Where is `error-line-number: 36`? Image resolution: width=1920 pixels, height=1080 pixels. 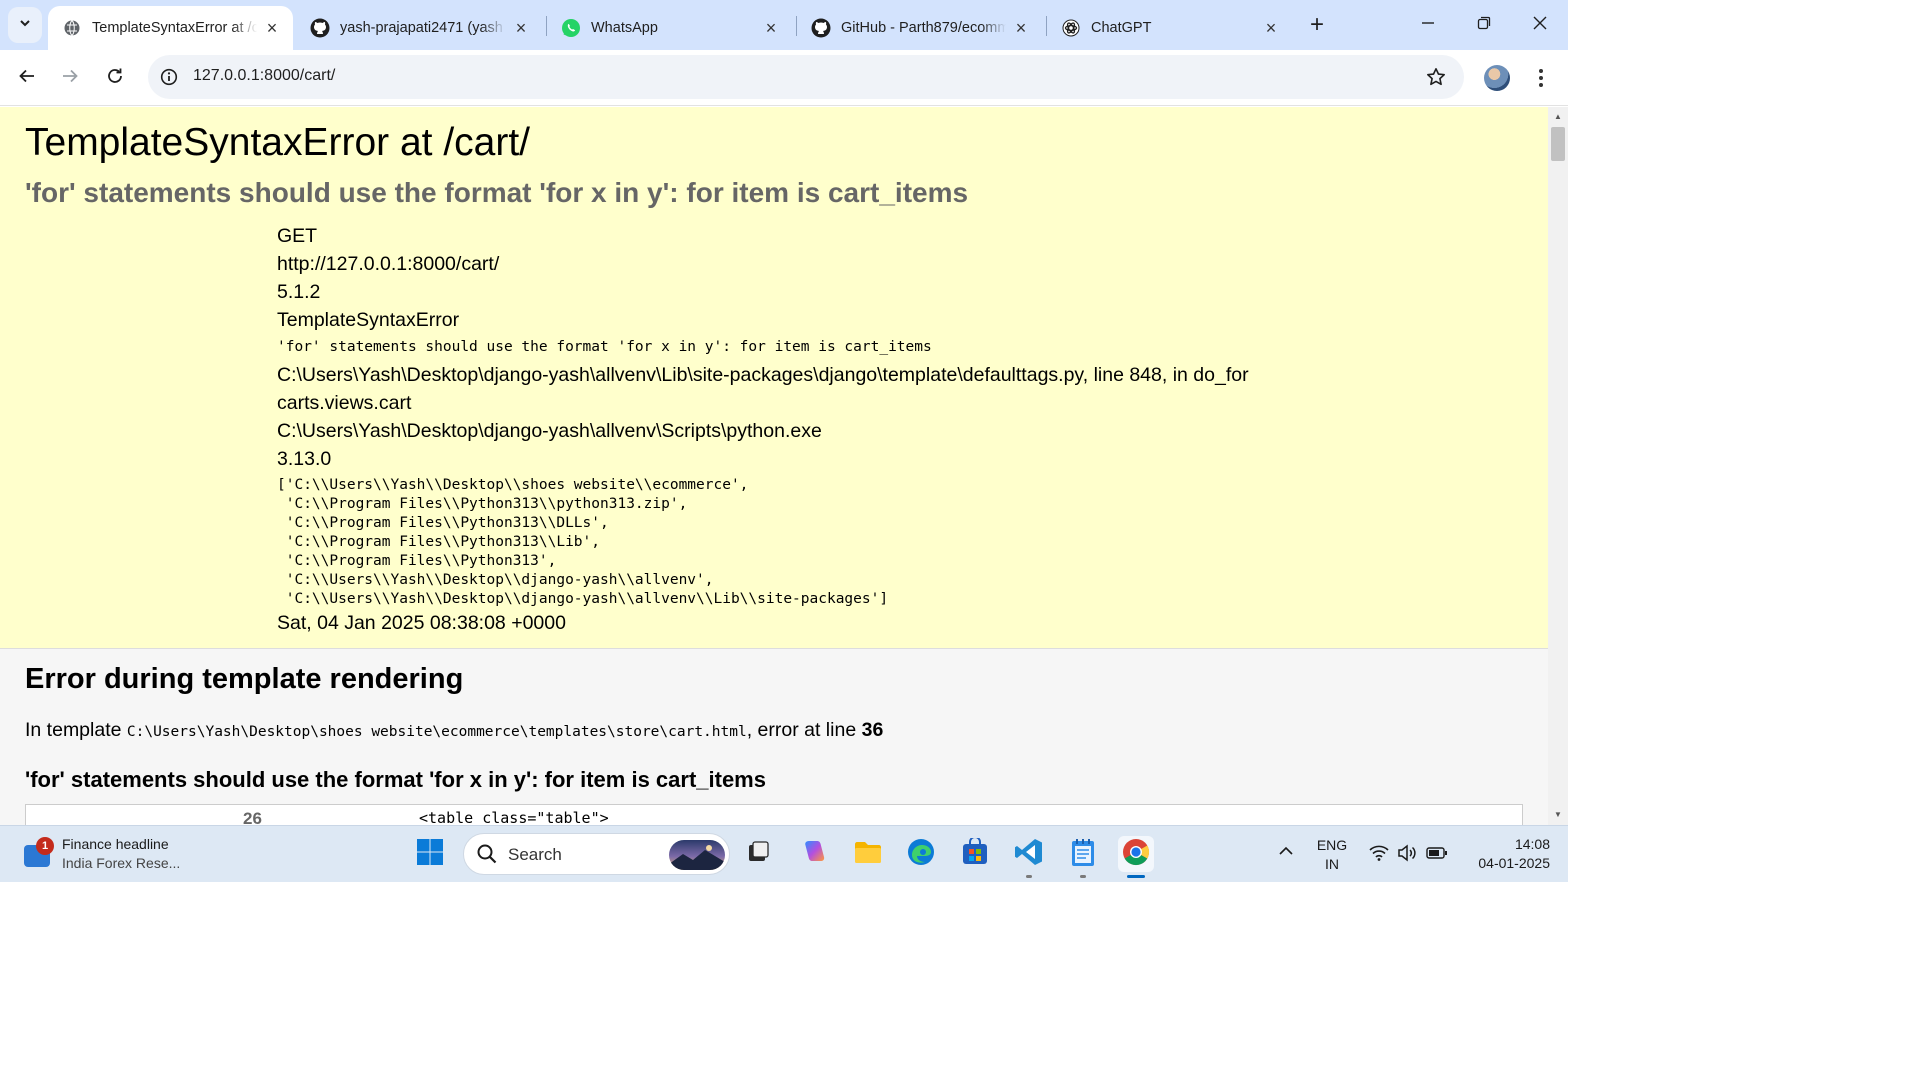 error-line-number: 36 is located at coordinates (872, 730).